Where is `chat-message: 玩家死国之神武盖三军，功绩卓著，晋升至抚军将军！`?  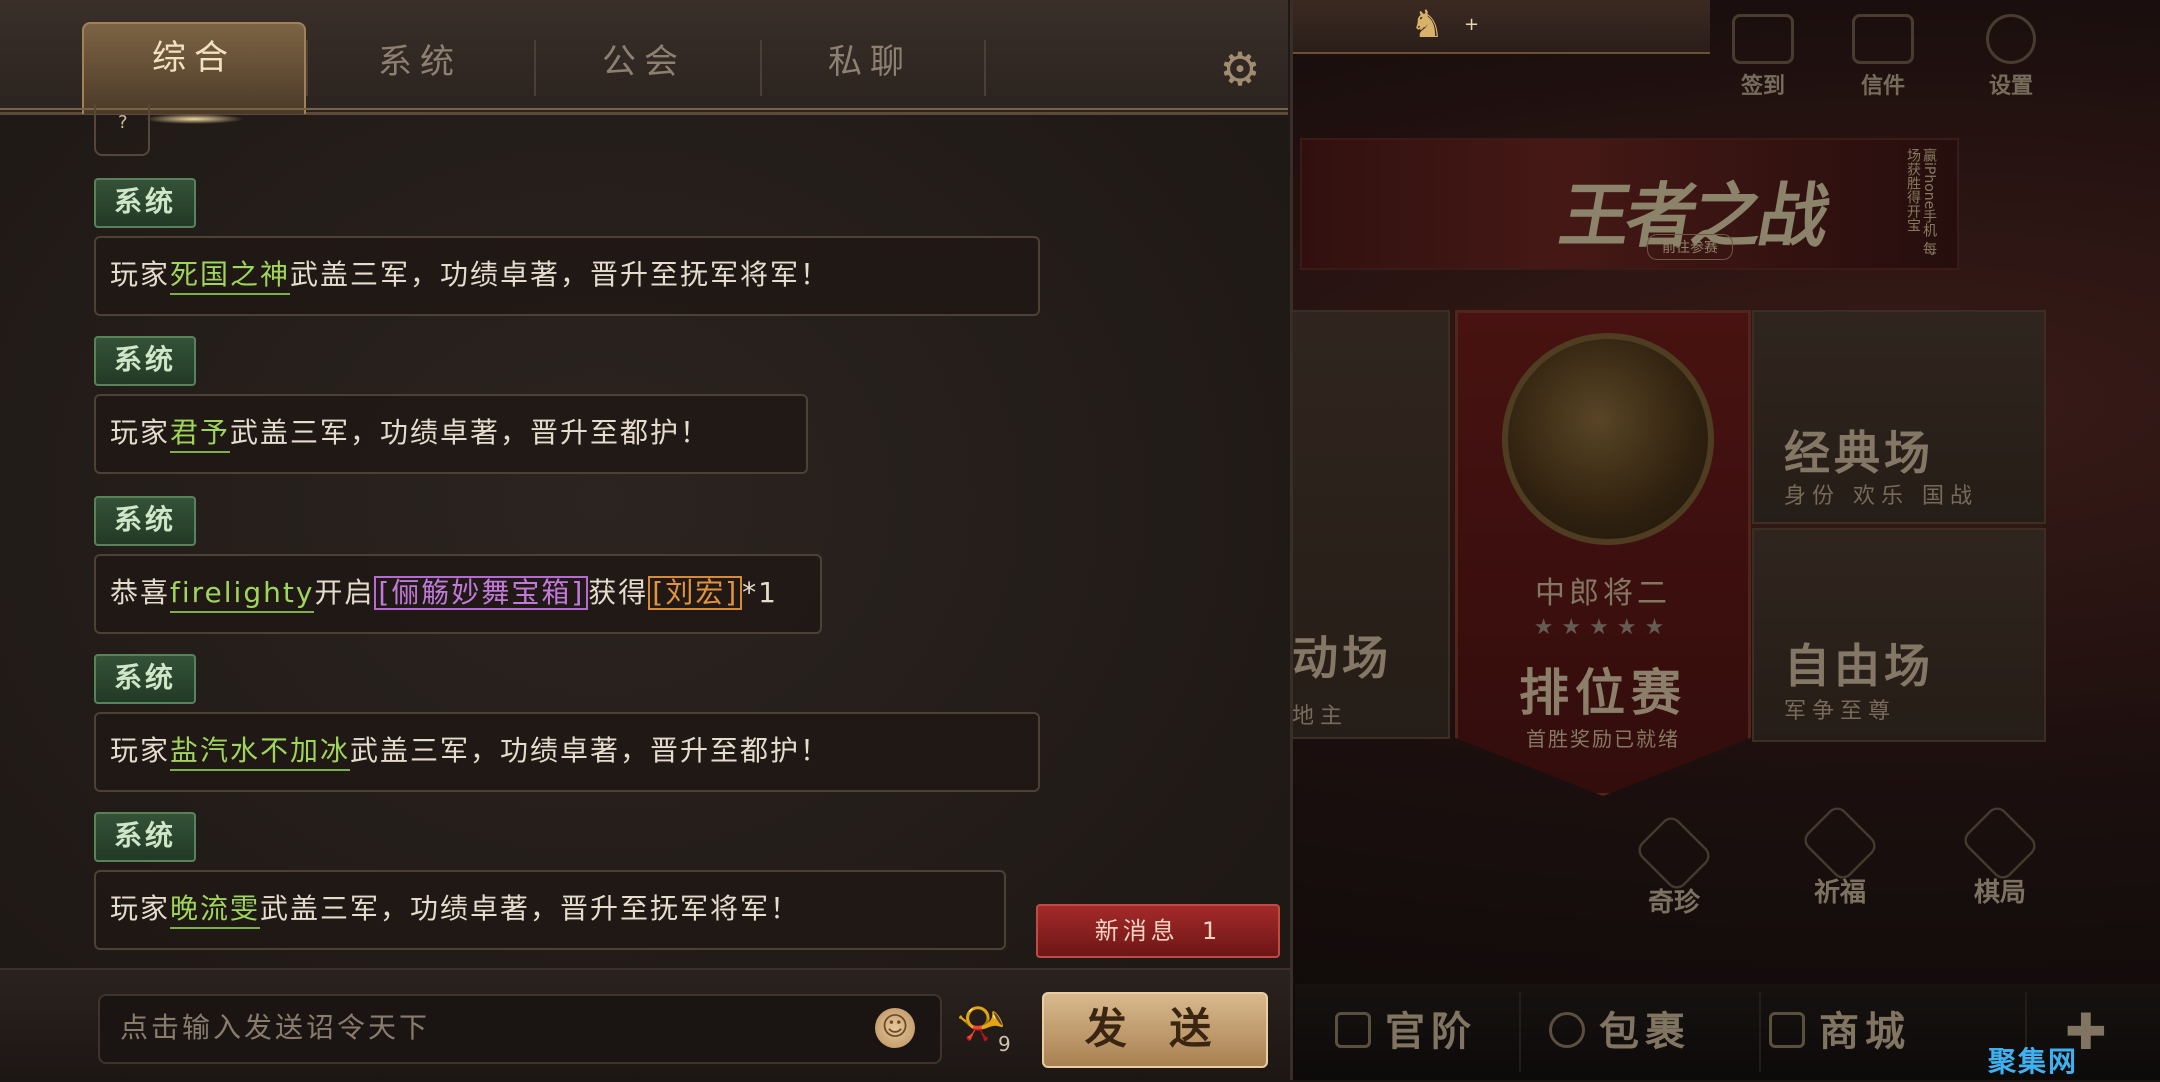
chat-message: 玩家死国之神武盖三军，功绩卓著，晋升至抚军将军！ is located at coordinates (567, 276).